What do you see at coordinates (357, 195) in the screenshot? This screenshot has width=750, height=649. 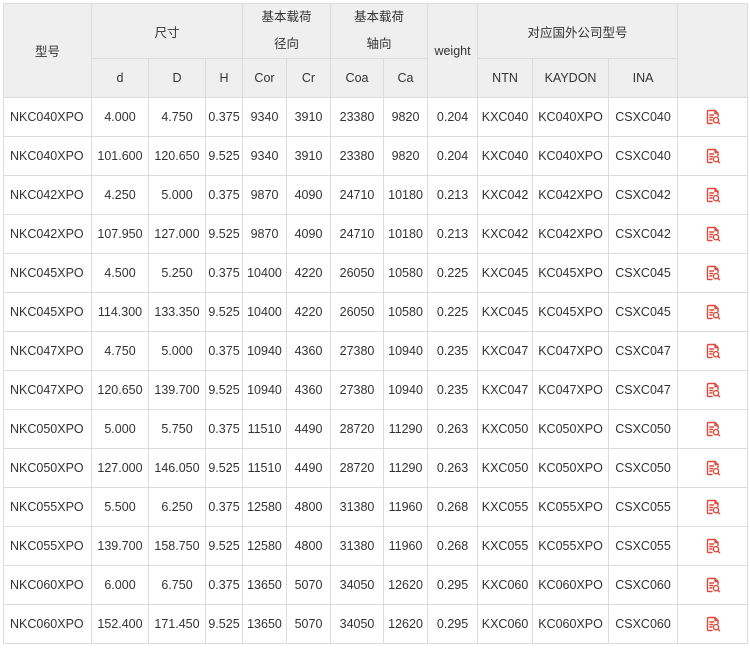 I see `cell-coa: 24710` at bounding box center [357, 195].